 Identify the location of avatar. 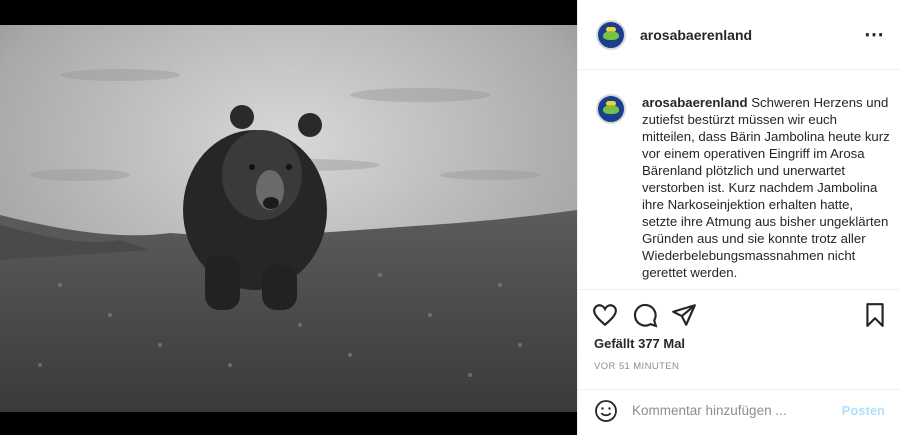
(611, 35).